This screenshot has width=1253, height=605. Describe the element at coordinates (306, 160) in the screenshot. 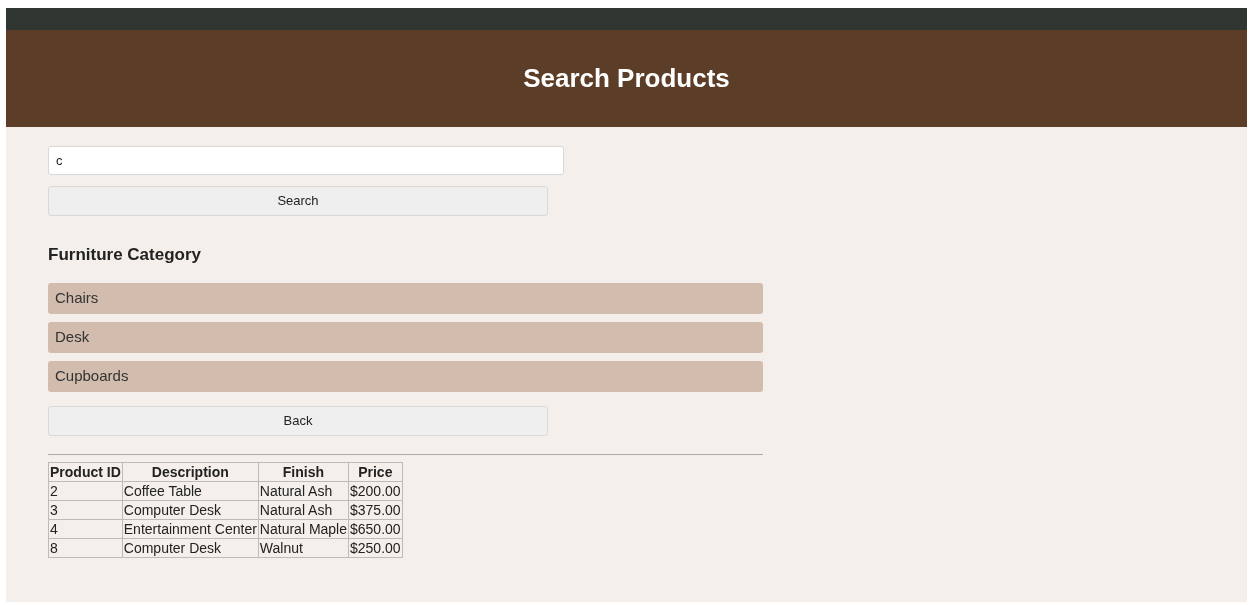

I see `search-field: c` at that location.